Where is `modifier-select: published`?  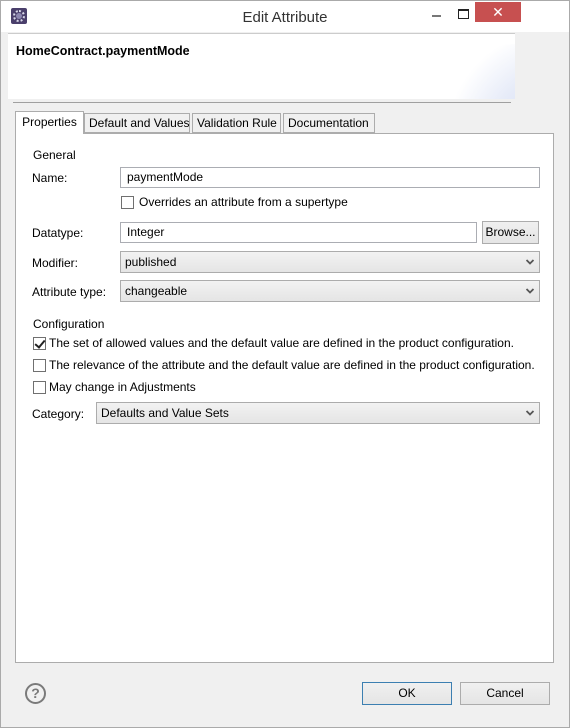 modifier-select: published is located at coordinates (330, 262).